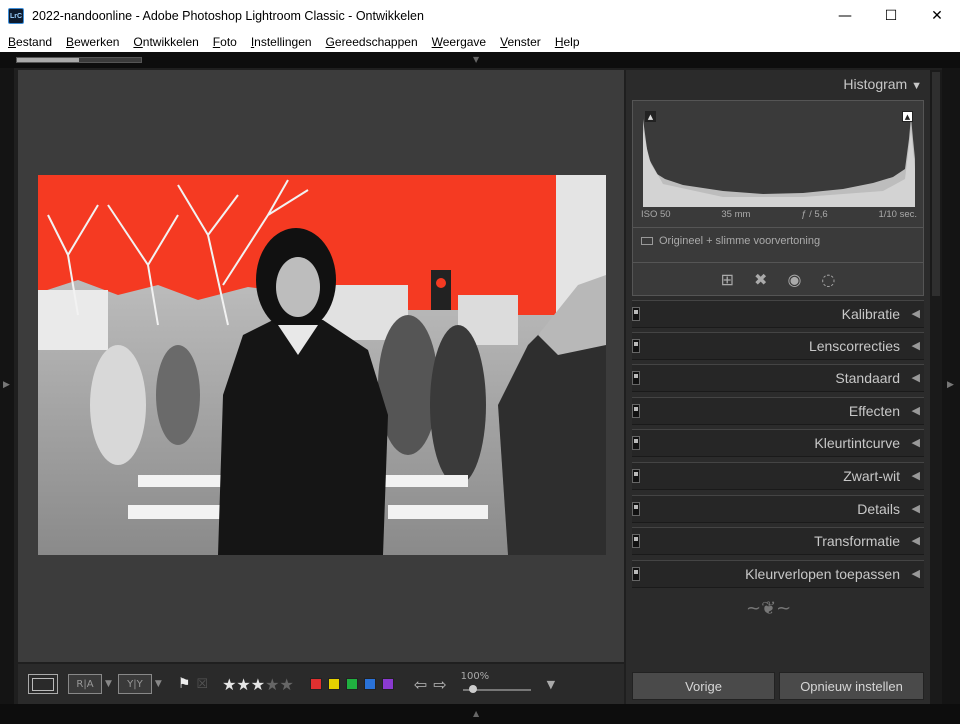 The image size is (960, 724). What do you see at coordinates (845, 16) in the screenshot?
I see `minimize-icon: —` at bounding box center [845, 16].